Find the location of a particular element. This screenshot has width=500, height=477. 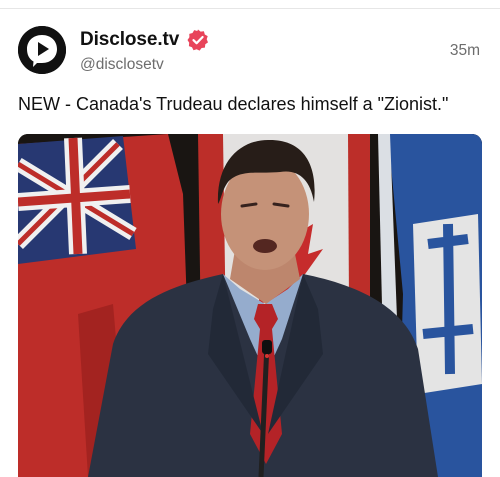

play-speech-bubble-icon is located at coordinates (42, 50).